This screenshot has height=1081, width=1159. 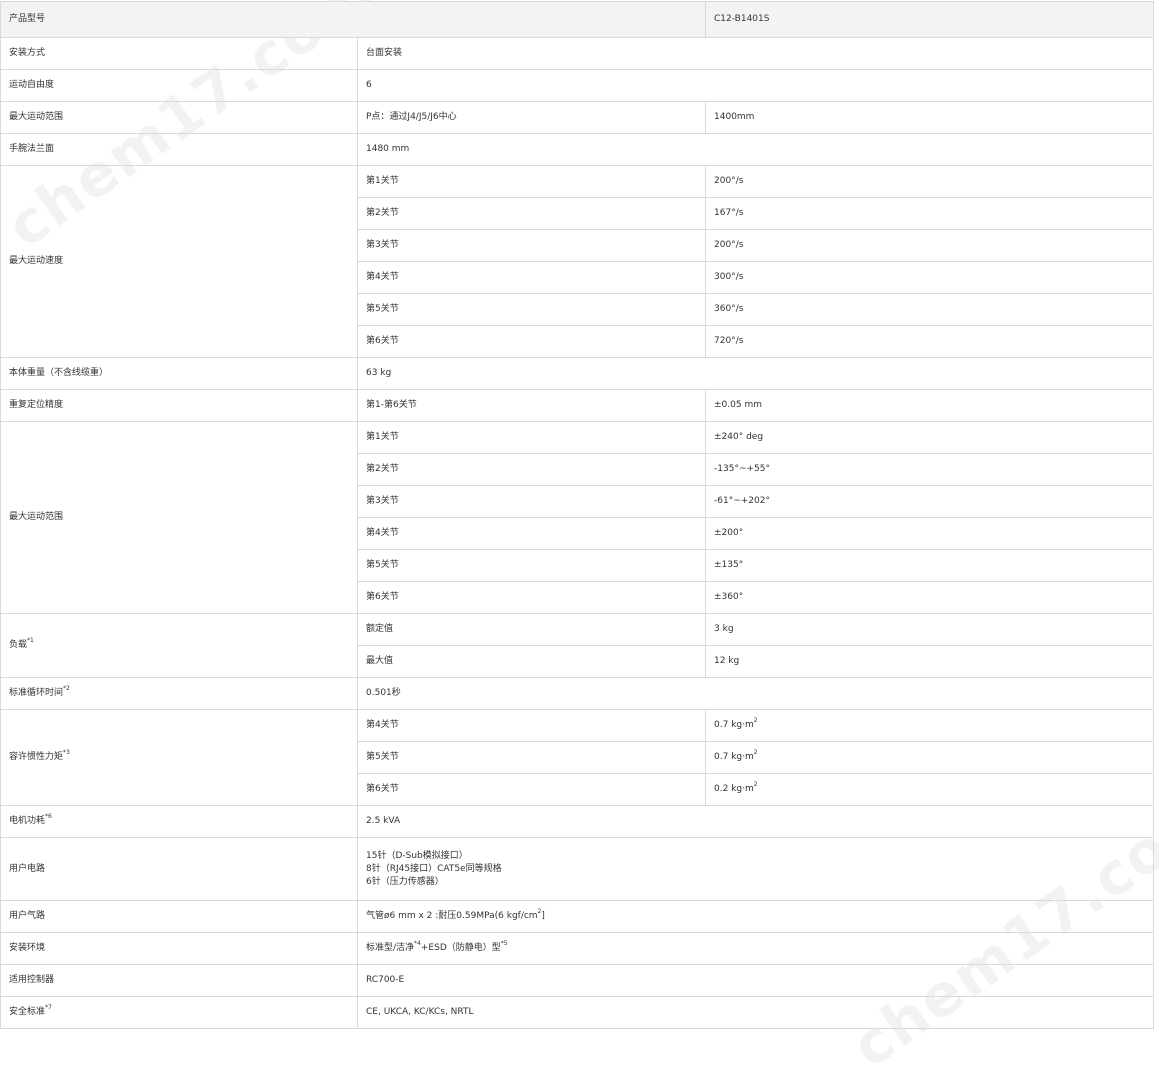 What do you see at coordinates (531, 629) in the screenshot?
I see `row-sublabel: 额定值` at bounding box center [531, 629].